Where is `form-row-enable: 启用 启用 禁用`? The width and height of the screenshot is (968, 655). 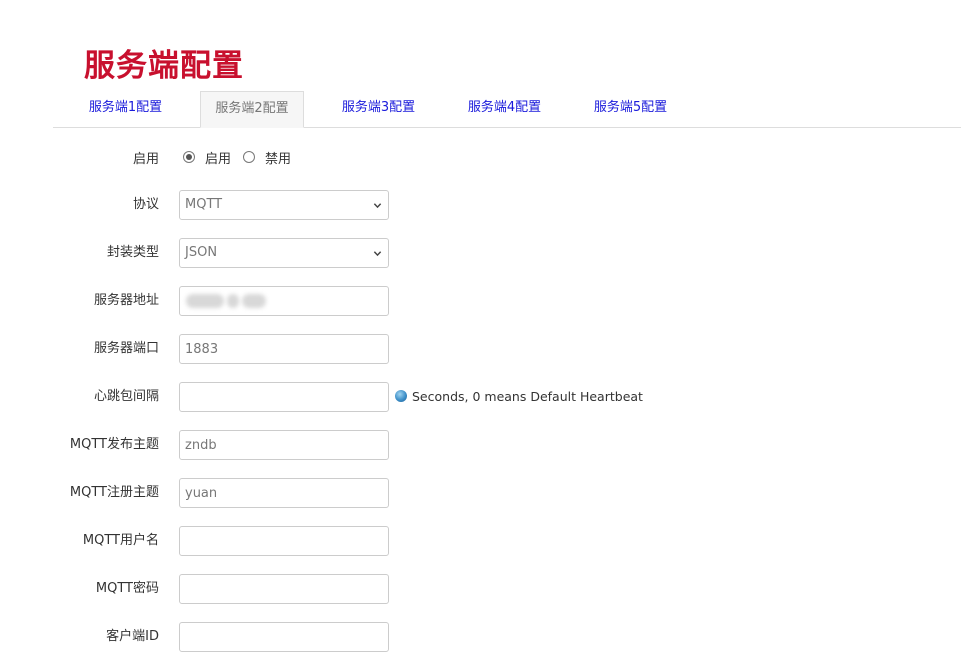 form-row-enable: 启用 启用 禁用 is located at coordinates (484, 160).